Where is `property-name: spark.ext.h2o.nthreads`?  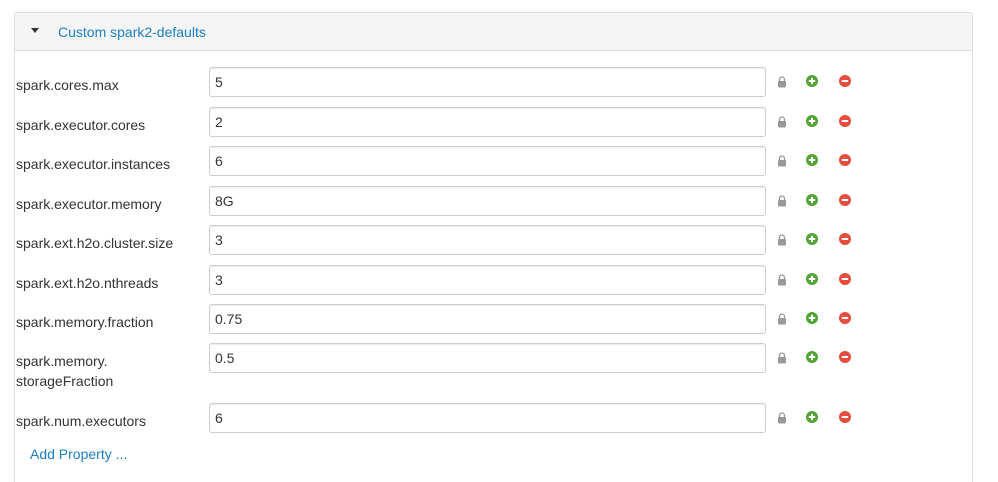
property-name: spark.ext.h2o.nthreads is located at coordinates (87, 283).